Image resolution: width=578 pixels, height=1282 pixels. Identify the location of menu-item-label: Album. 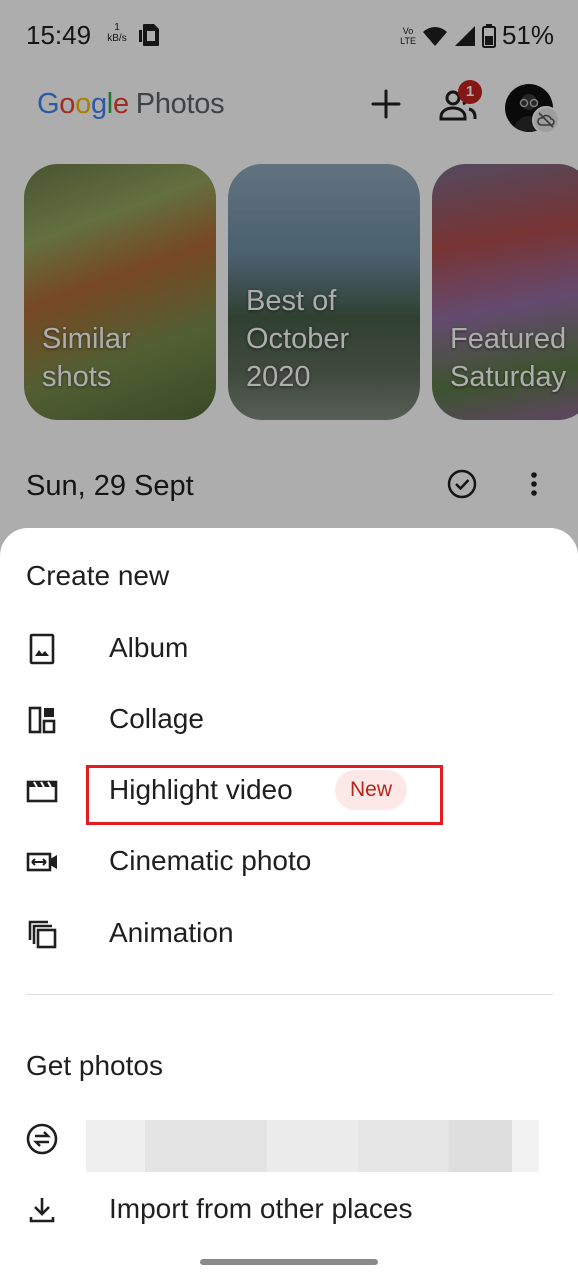
(149, 647).